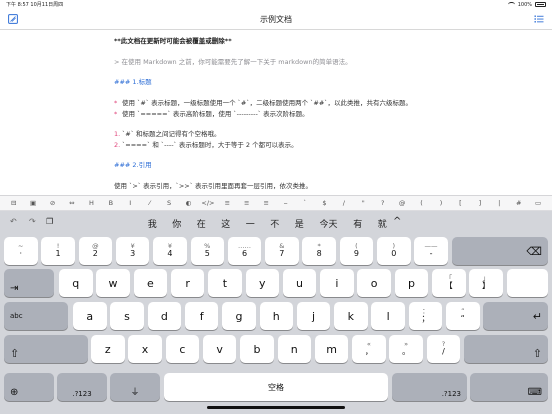 The width and height of the screenshot is (552, 414). What do you see at coordinates (401, 203) in the screenshot?
I see `toolbar-button: @` at bounding box center [401, 203].